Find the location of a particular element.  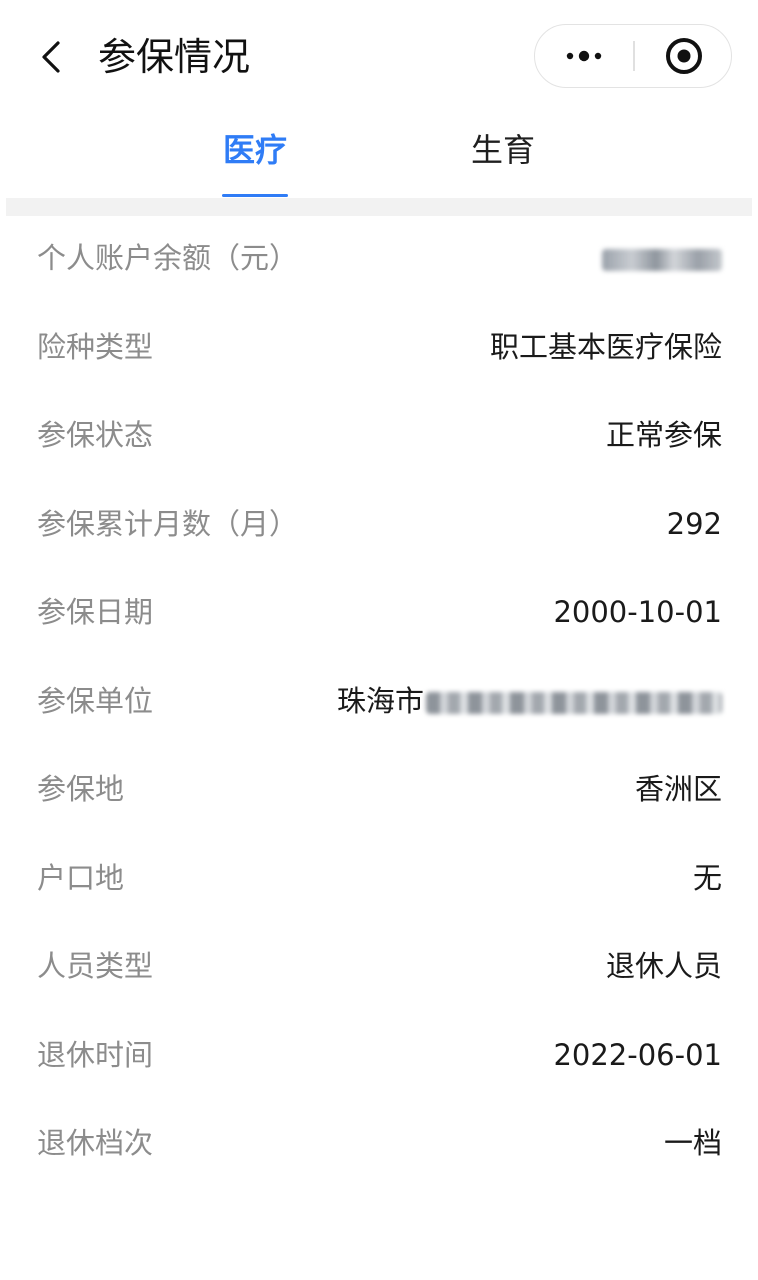

list-item-household-registration: 户口地 无 is located at coordinates (379, 880).